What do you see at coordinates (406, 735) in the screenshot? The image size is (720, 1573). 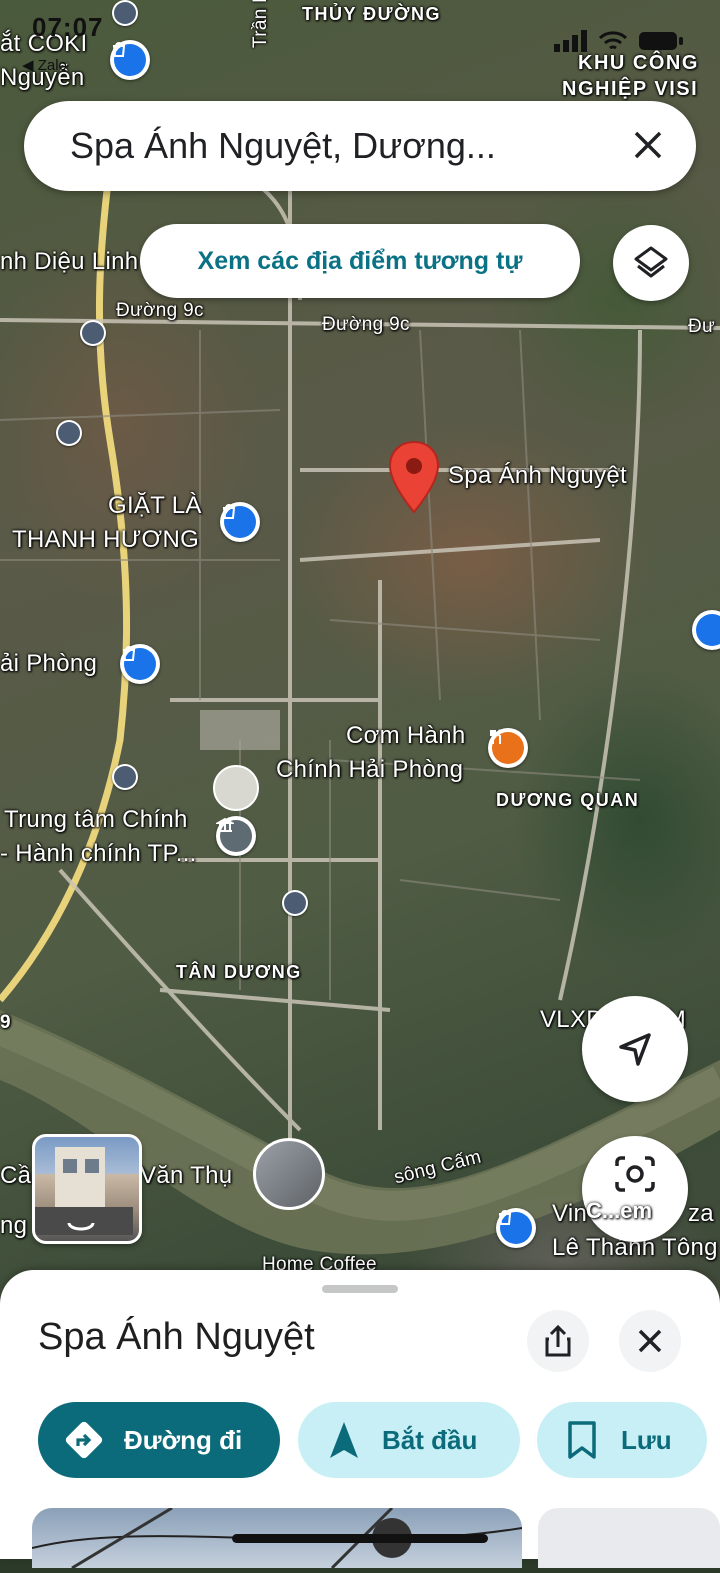 I see `map-label: Cơm Hành` at bounding box center [406, 735].